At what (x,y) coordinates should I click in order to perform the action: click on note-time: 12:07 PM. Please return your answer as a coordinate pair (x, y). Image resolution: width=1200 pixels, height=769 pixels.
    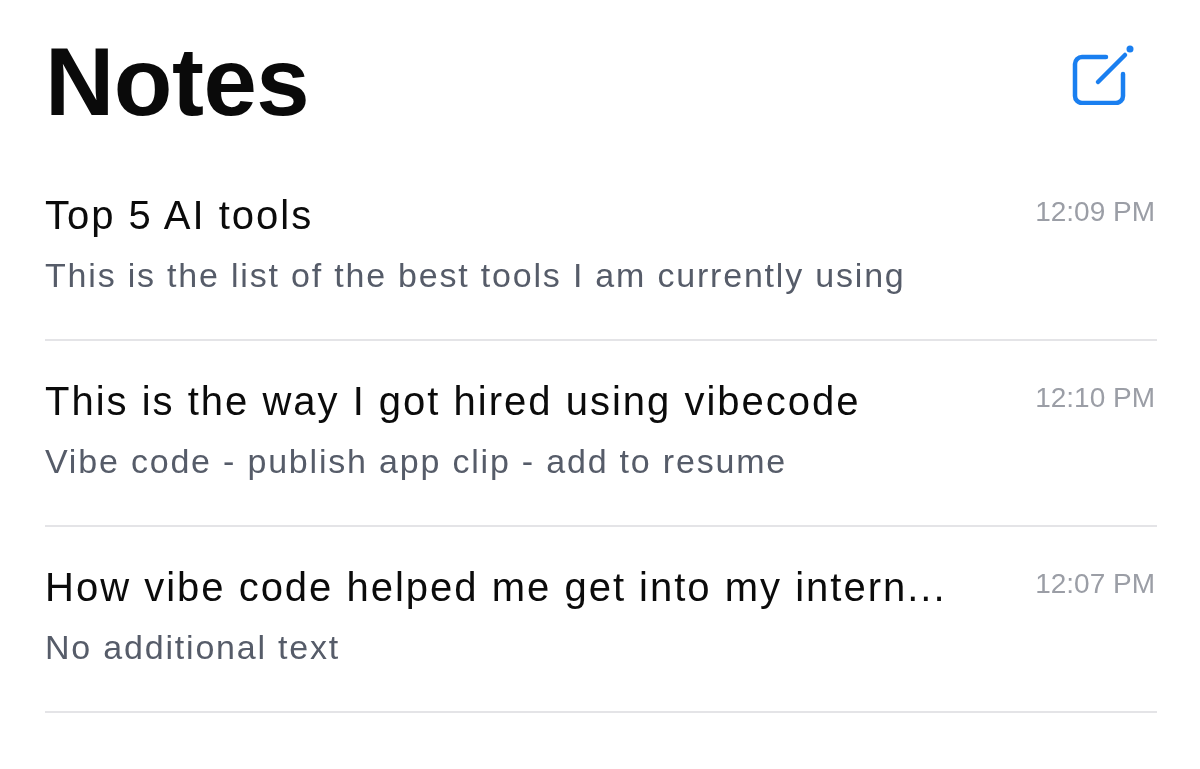
    Looking at the image, I should click on (1095, 583).